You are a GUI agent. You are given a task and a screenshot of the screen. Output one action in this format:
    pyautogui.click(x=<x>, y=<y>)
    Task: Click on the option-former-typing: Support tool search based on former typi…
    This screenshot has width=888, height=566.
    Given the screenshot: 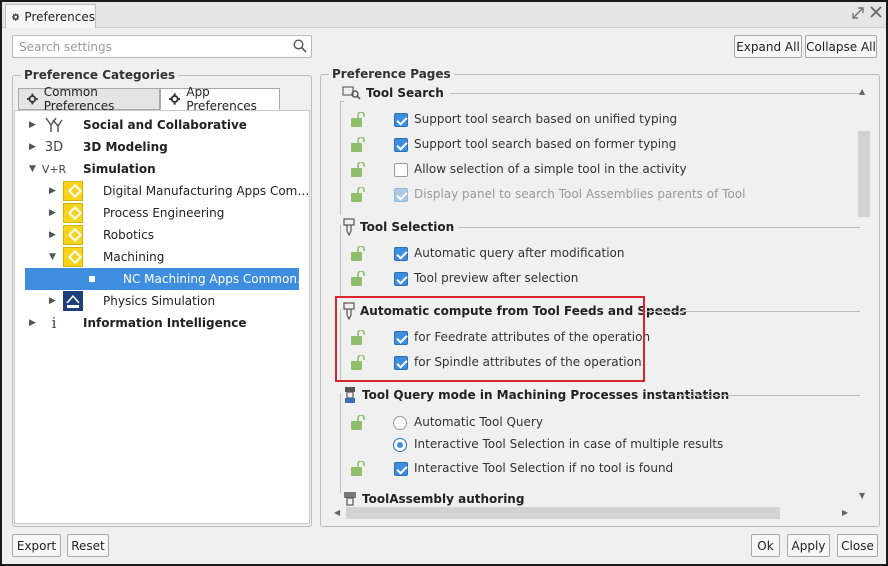 What is the action you would take?
    pyautogui.click(x=600, y=145)
    